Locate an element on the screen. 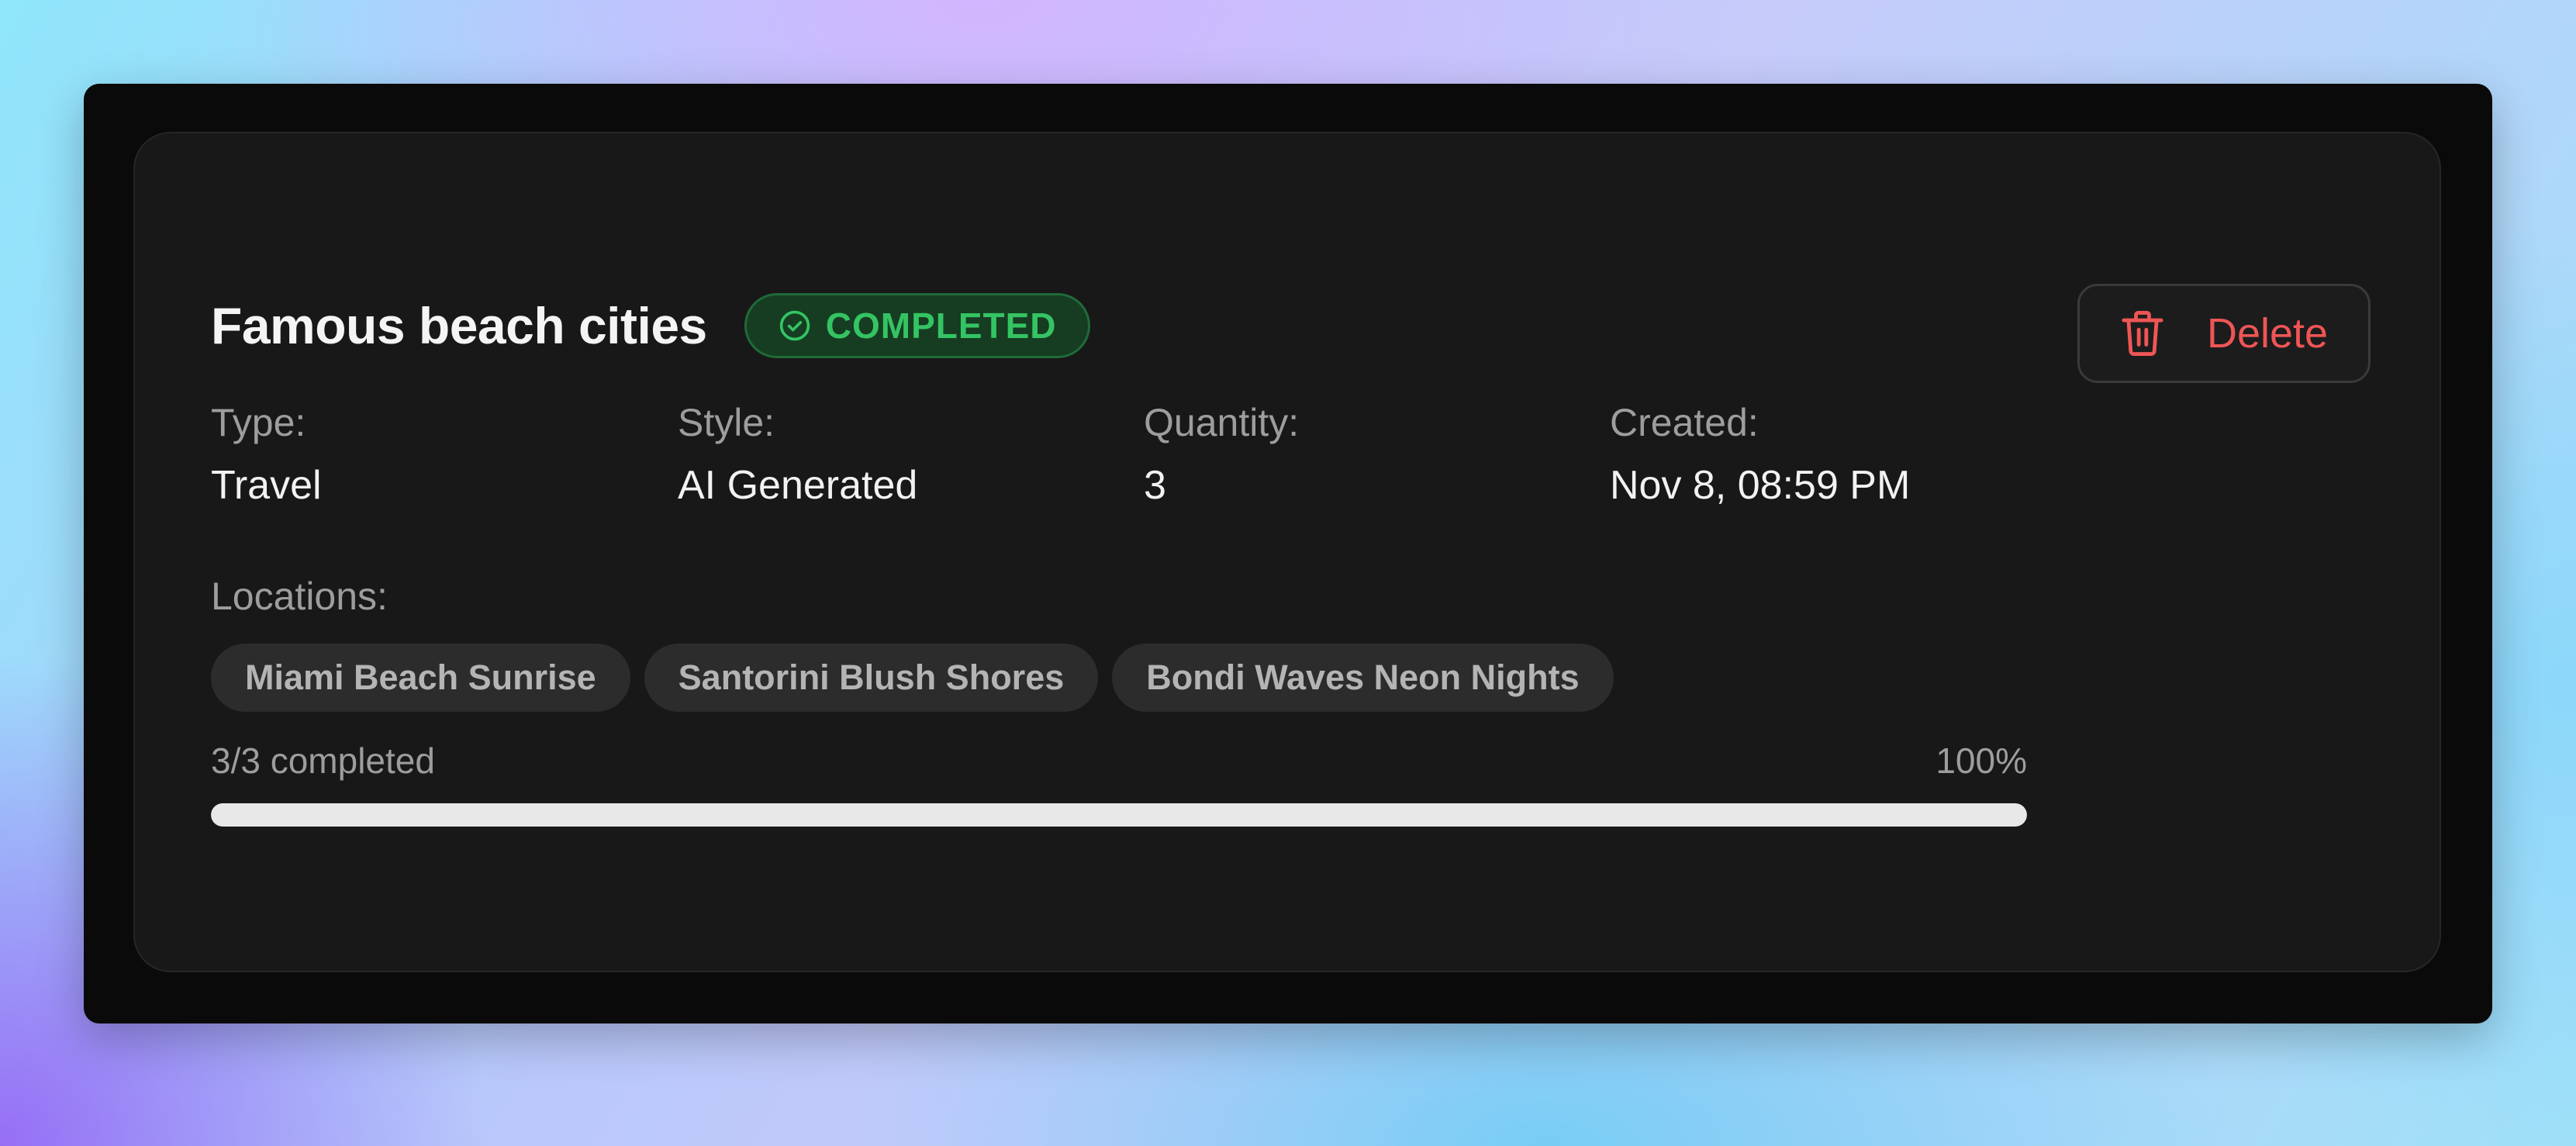 The width and height of the screenshot is (2576, 1146). location-chip: Miami Beach Sunrise is located at coordinates (421, 678).